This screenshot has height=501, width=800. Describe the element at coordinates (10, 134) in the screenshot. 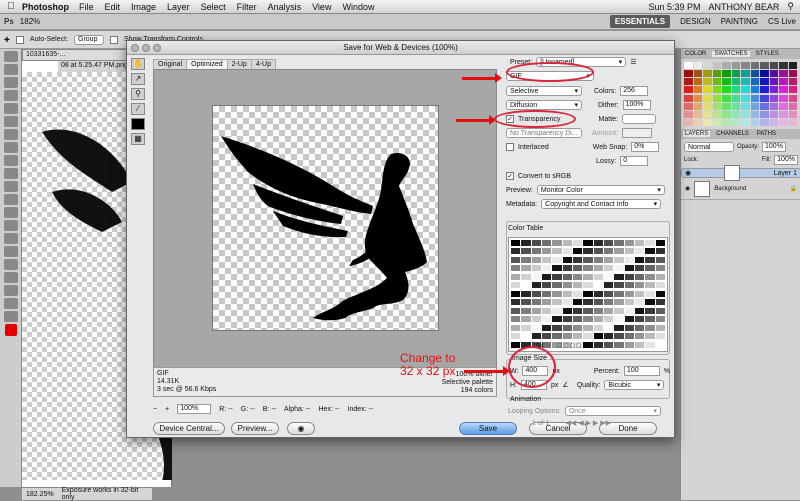

I see `healing-tool-icon` at that location.